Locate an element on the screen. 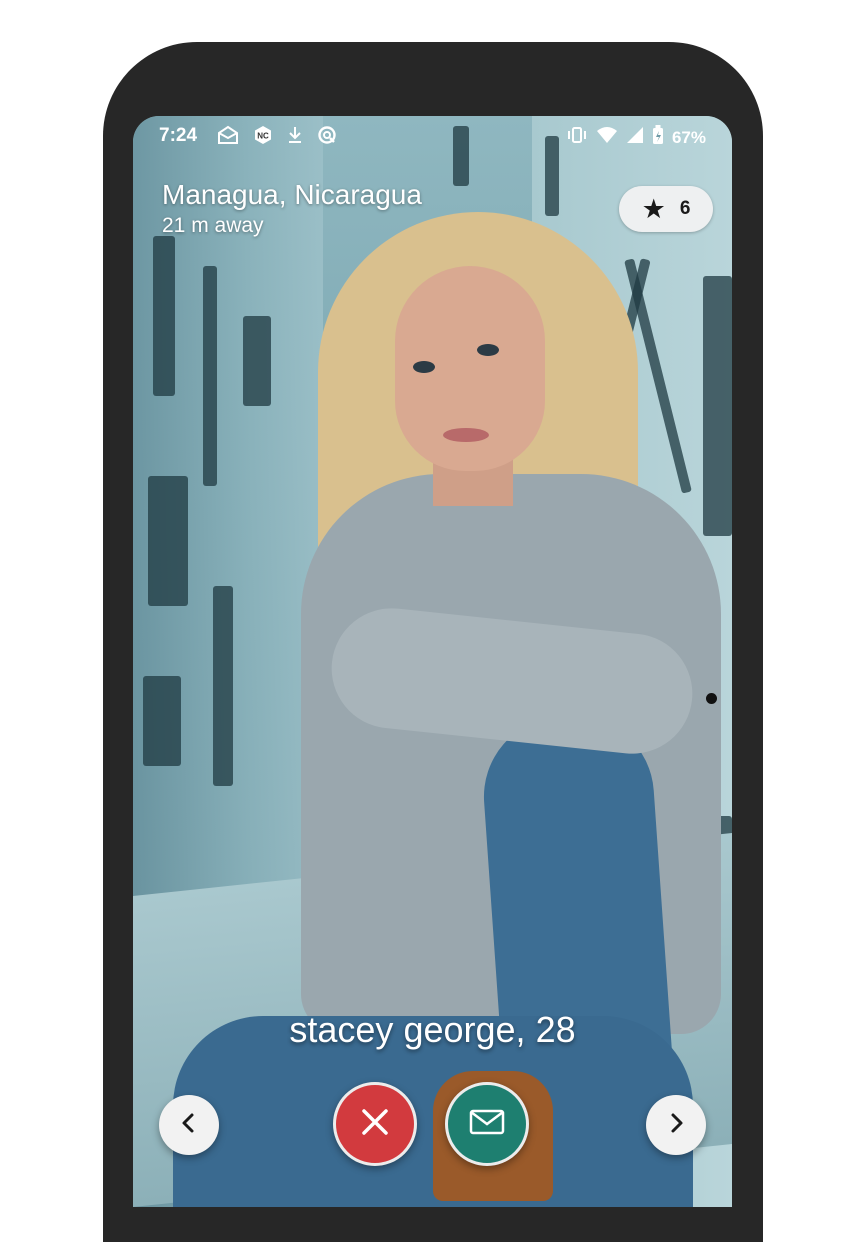 Image resolution: width=860 pixels, height=1242 pixels. star-icon: ★ is located at coordinates (653, 208).